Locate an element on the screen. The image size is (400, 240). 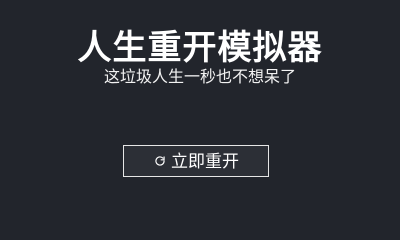
restart-button-label: 立即重开 is located at coordinates (205, 161).